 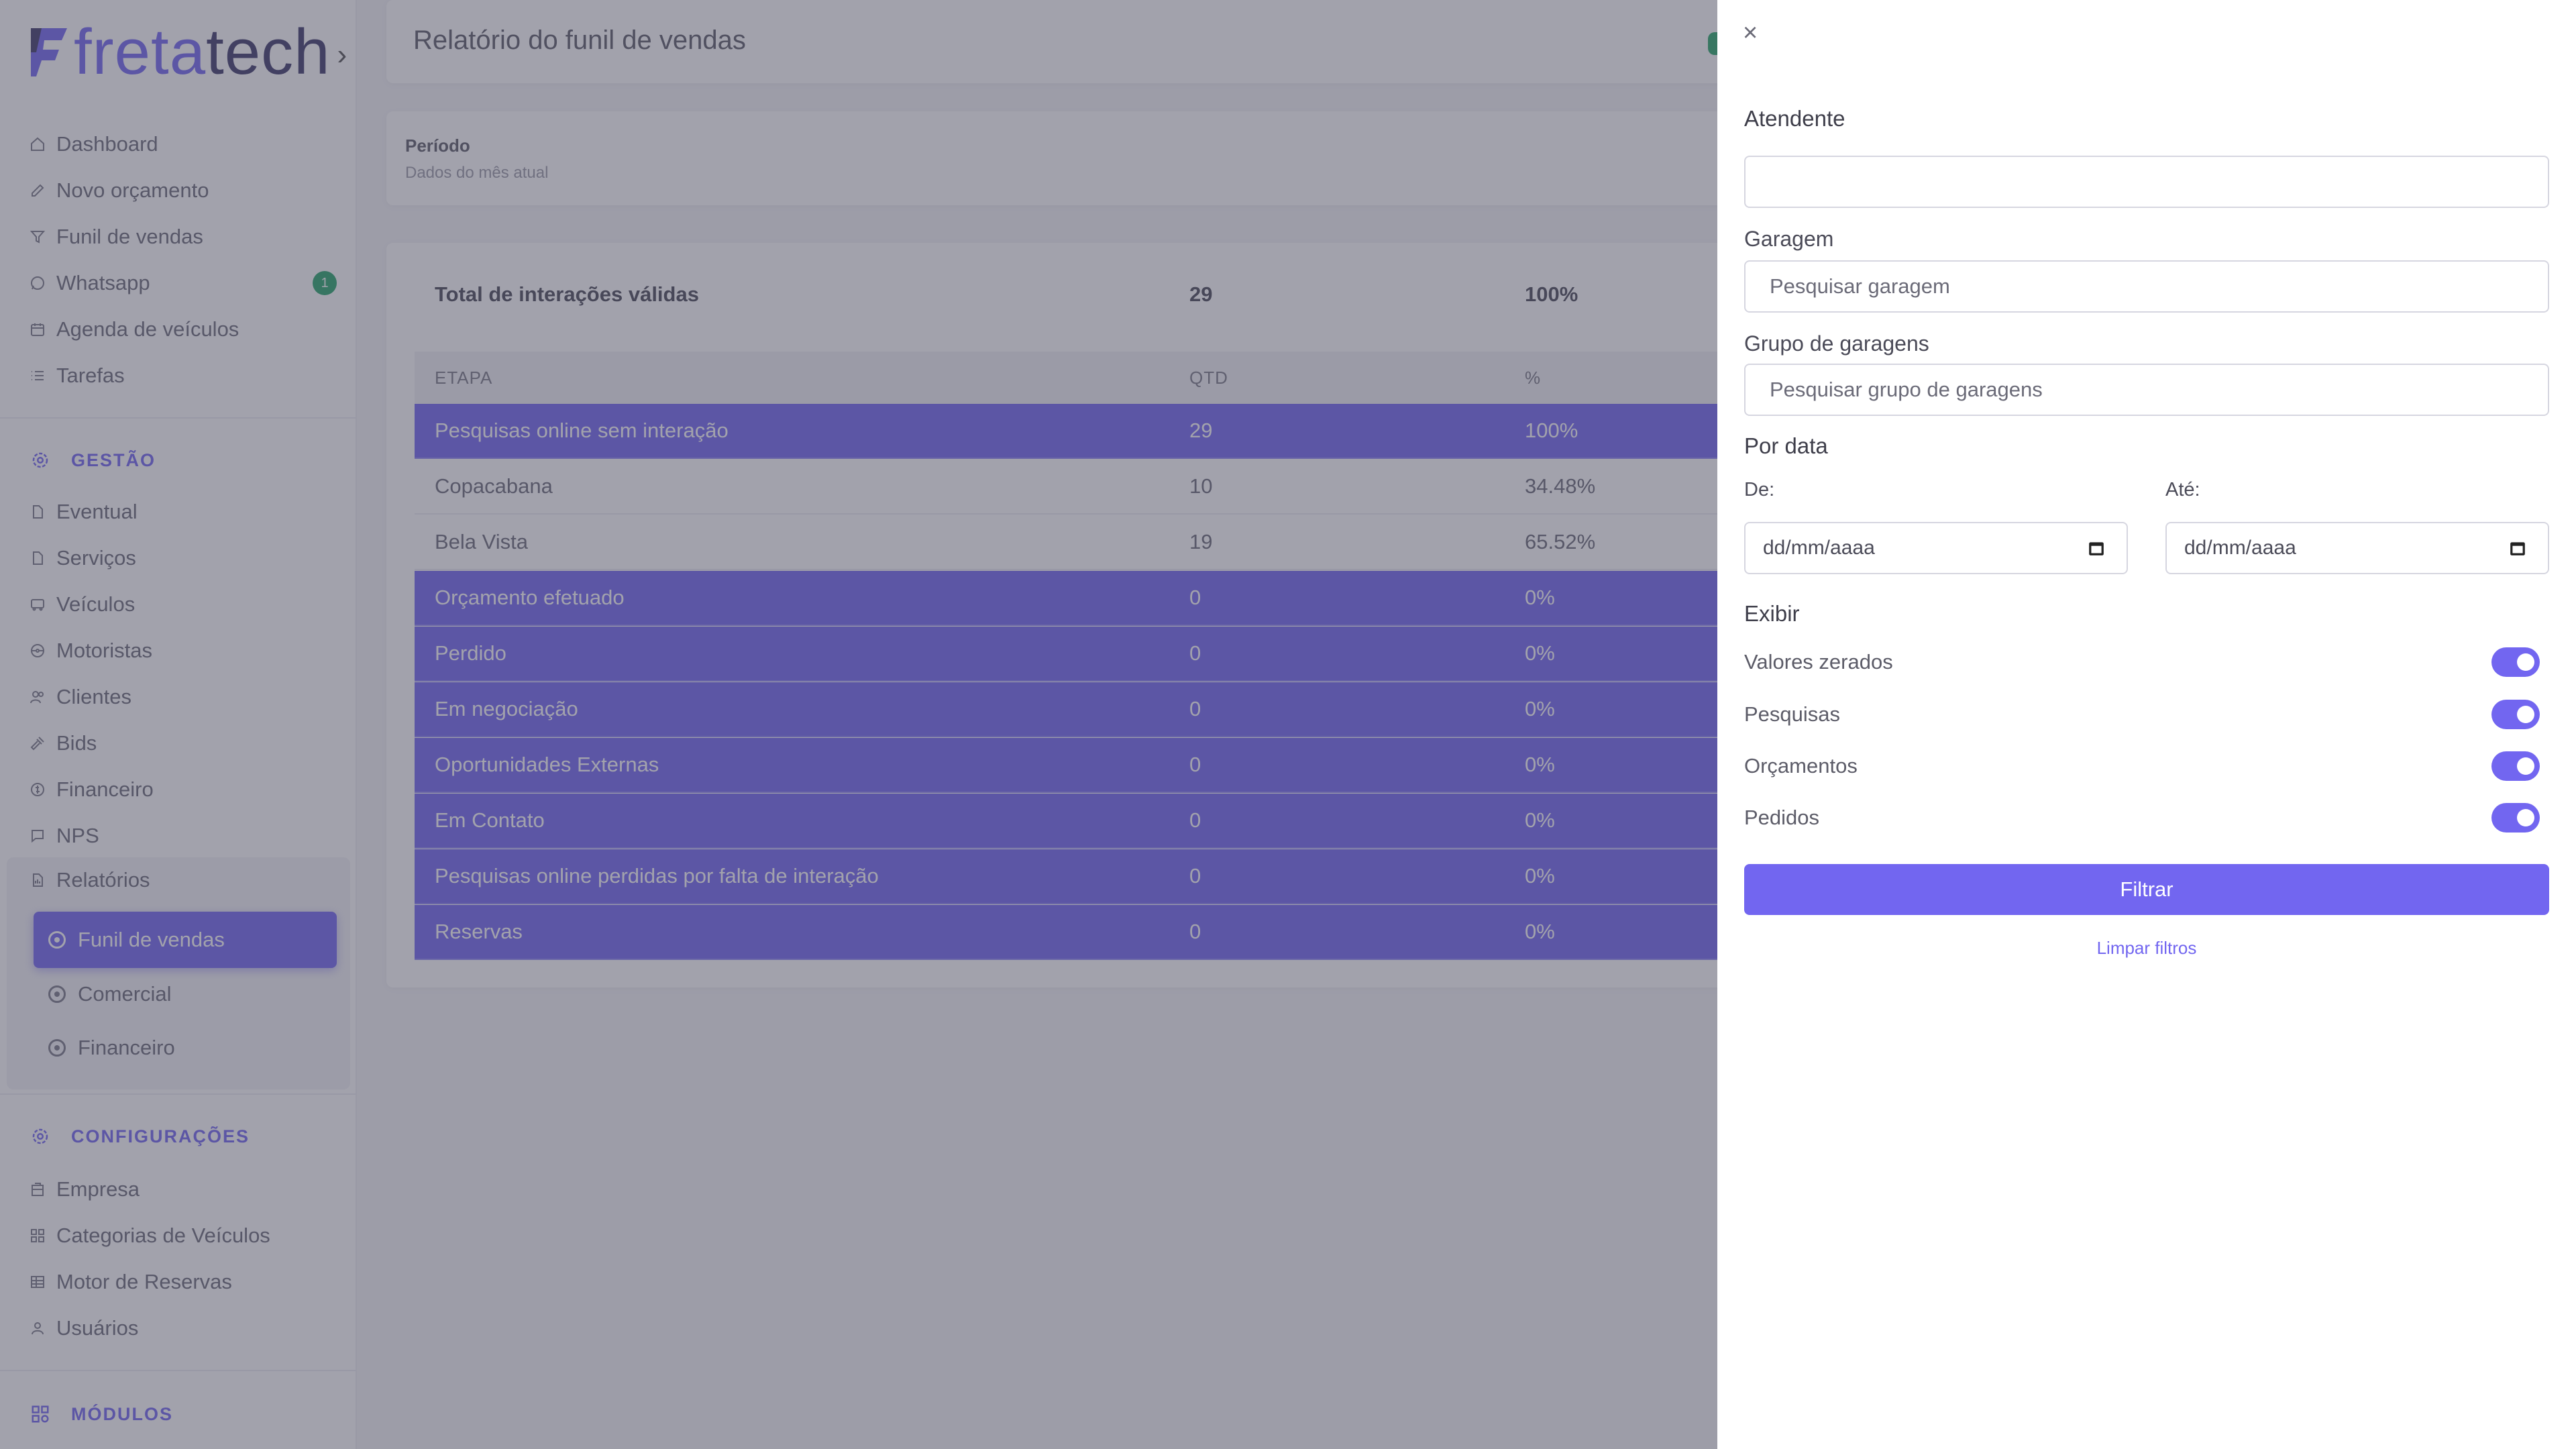 I want to click on toggle-label: Pedidos, so click(x=1782, y=817).